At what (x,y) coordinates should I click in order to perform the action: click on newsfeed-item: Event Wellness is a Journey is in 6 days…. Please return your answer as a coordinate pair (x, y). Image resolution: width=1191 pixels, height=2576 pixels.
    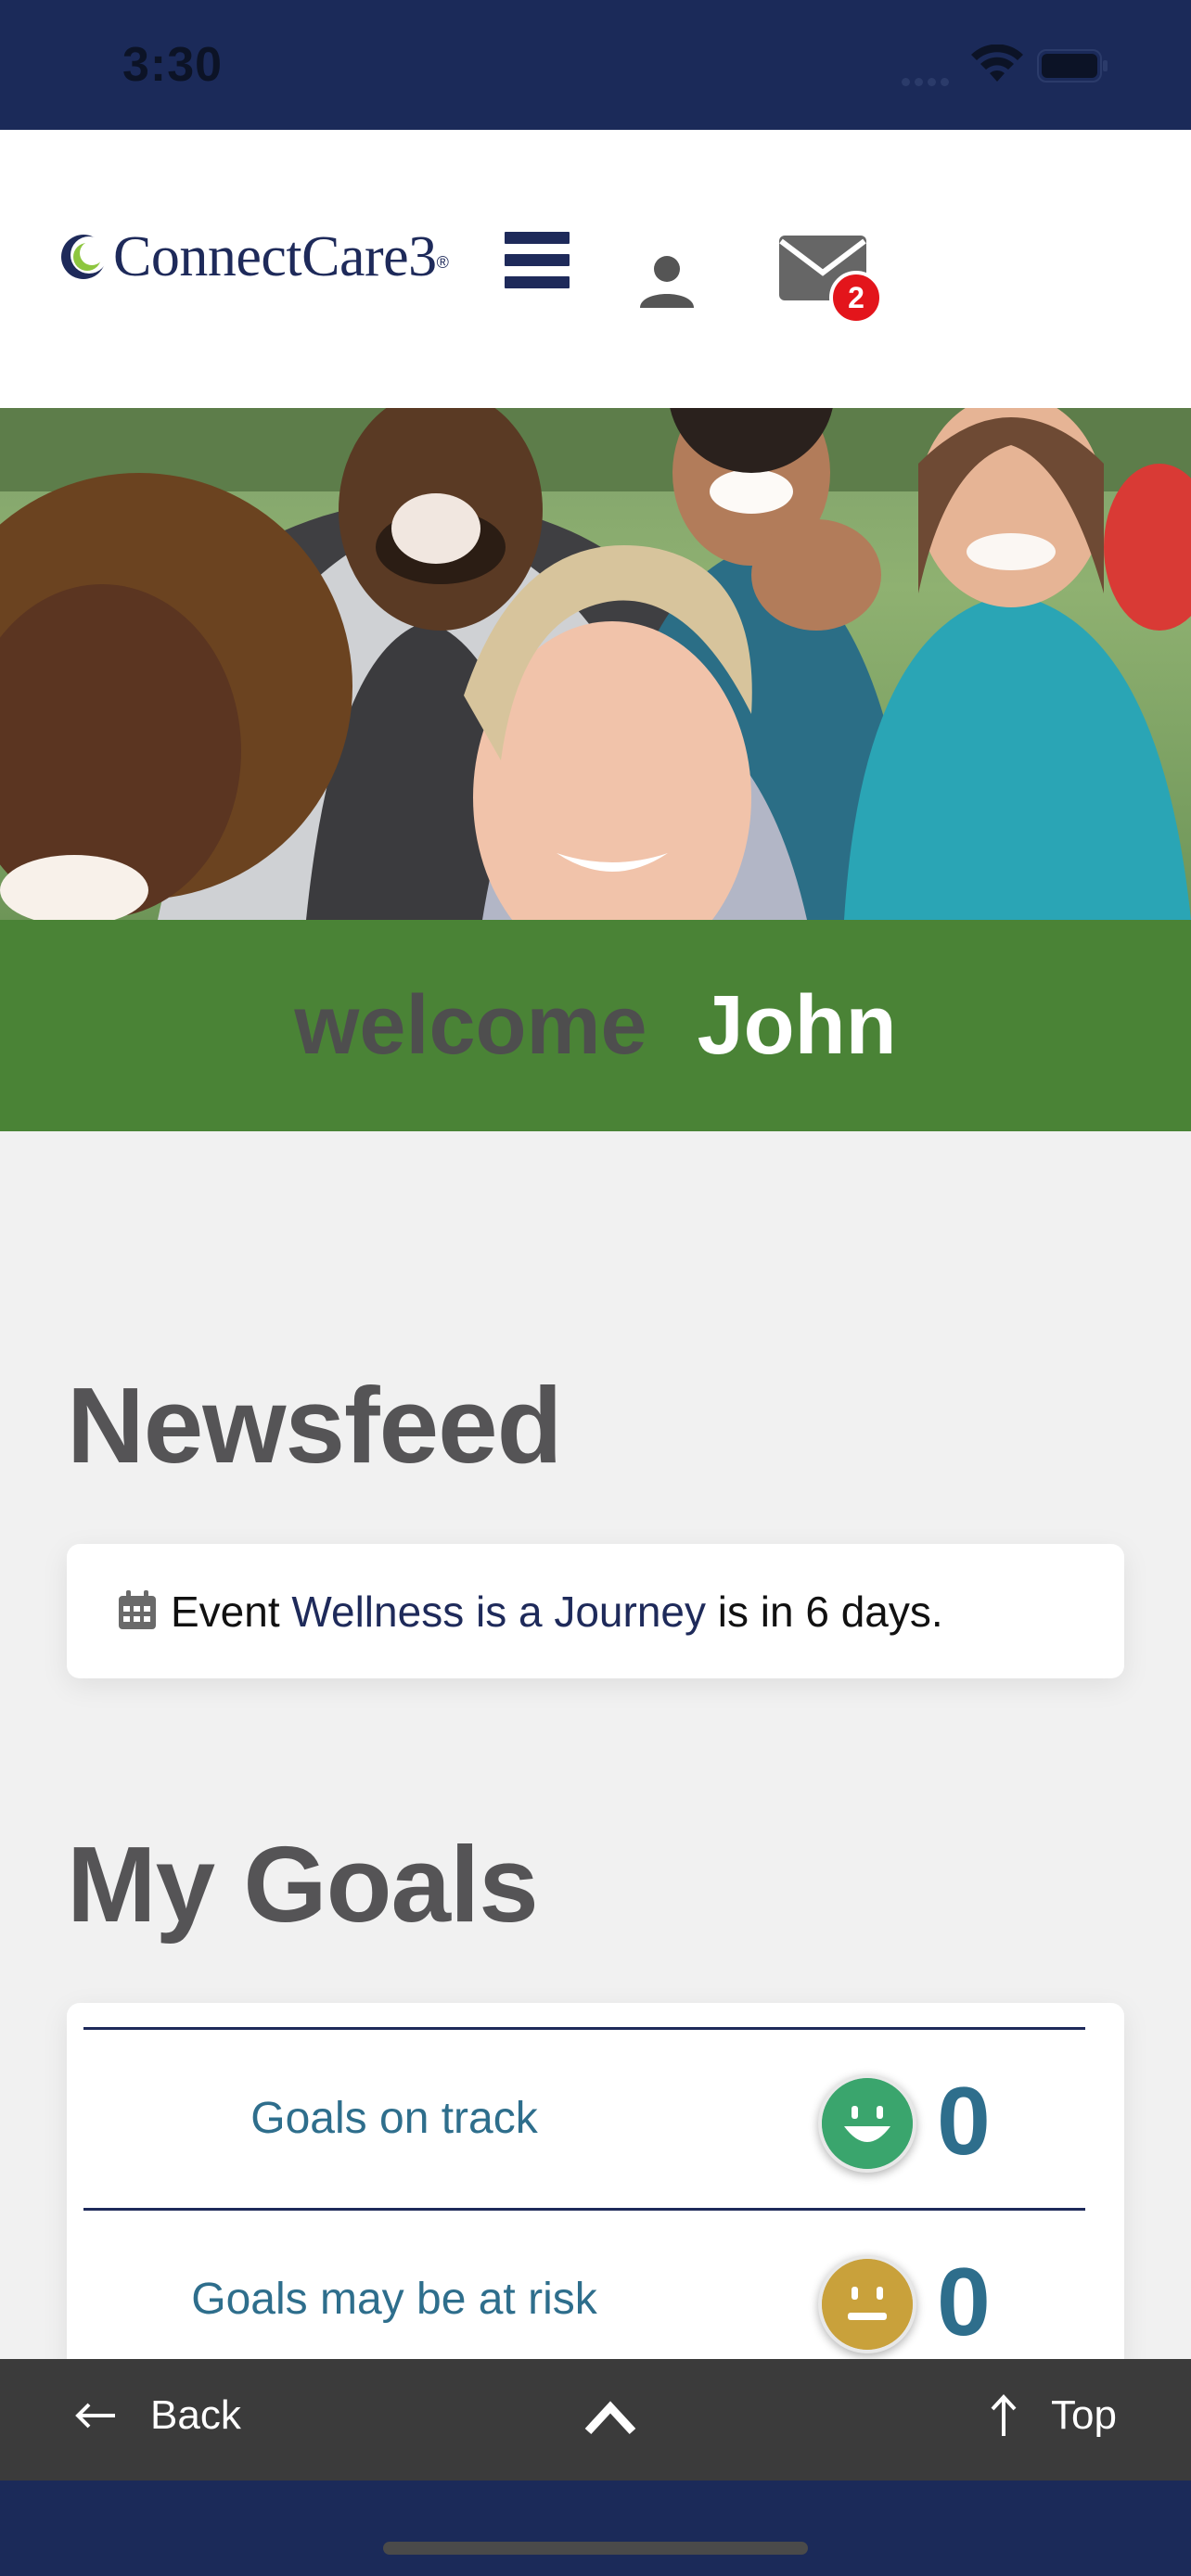
    Looking at the image, I should click on (557, 1612).